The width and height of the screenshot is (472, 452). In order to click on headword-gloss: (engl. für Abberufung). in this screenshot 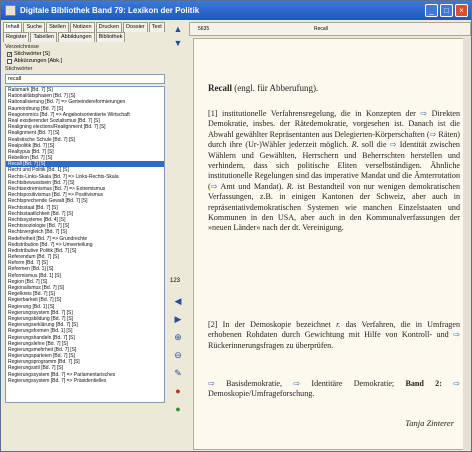, I will do `click(275, 88)`.